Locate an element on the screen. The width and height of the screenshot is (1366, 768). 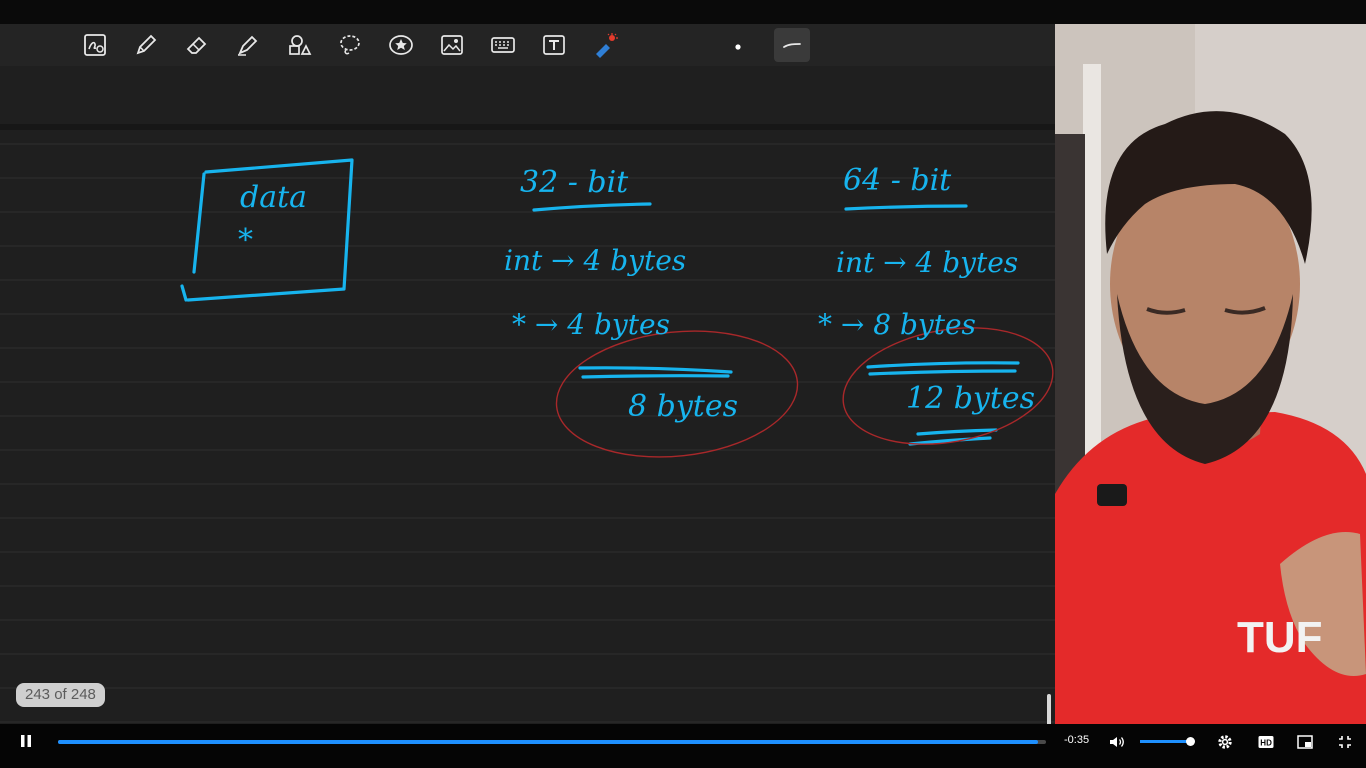
total-32-underline is located at coordinates (655, 372).